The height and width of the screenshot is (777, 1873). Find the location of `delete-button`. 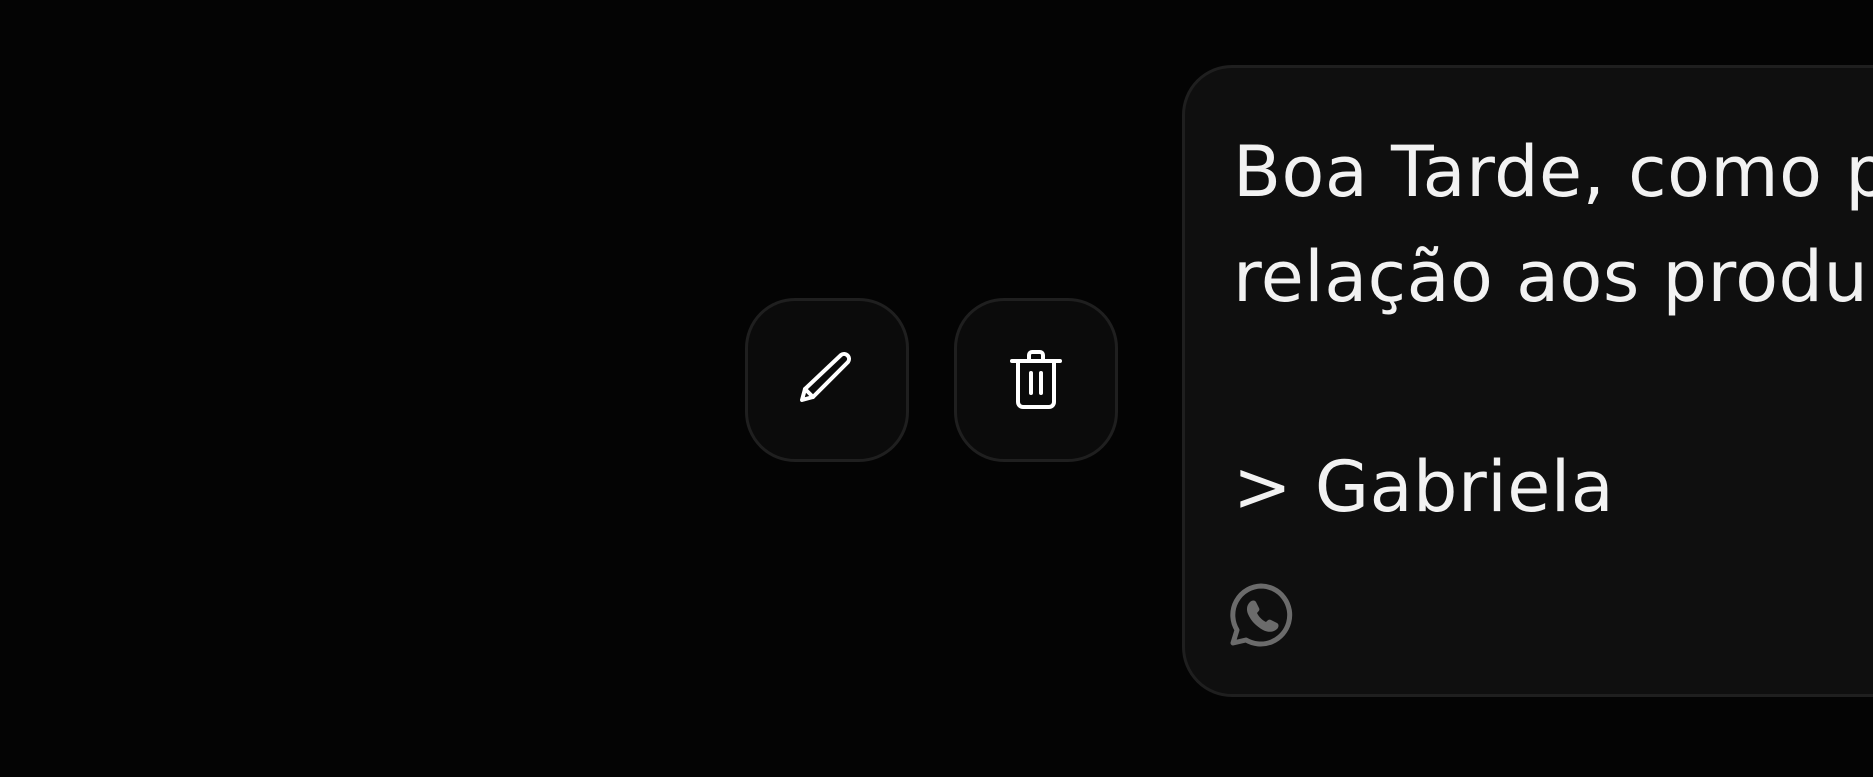

delete-button is located at coordinates (1036, 380).